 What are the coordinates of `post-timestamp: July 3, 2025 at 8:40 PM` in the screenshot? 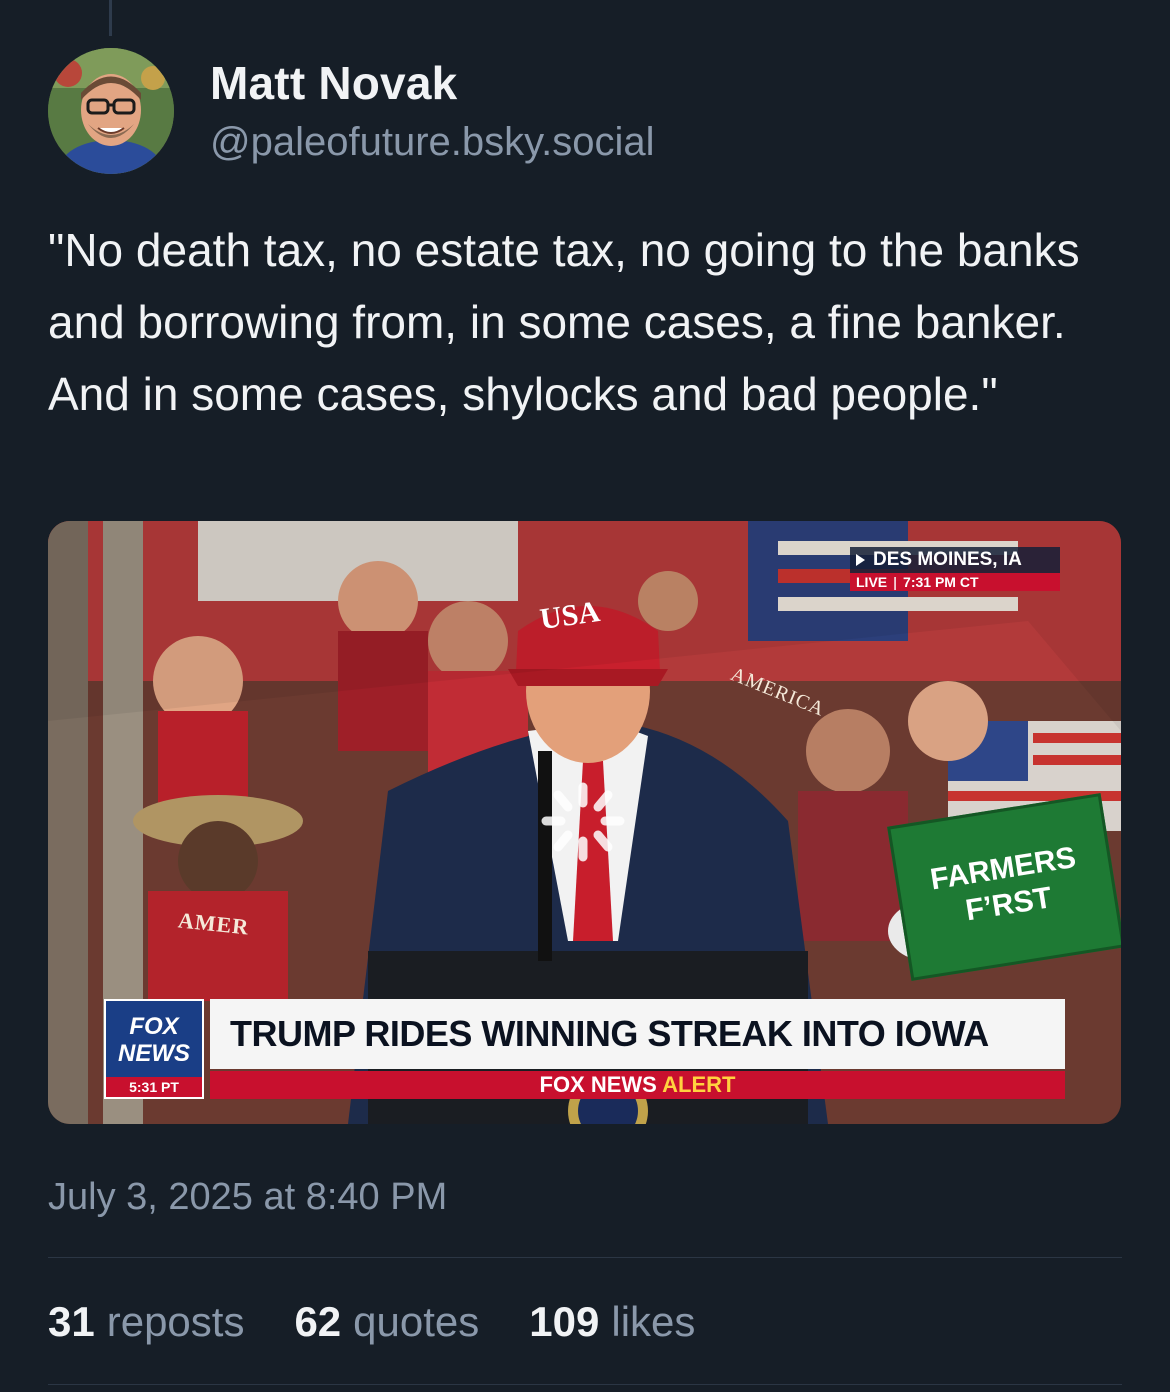 It's located at (247, 1197).